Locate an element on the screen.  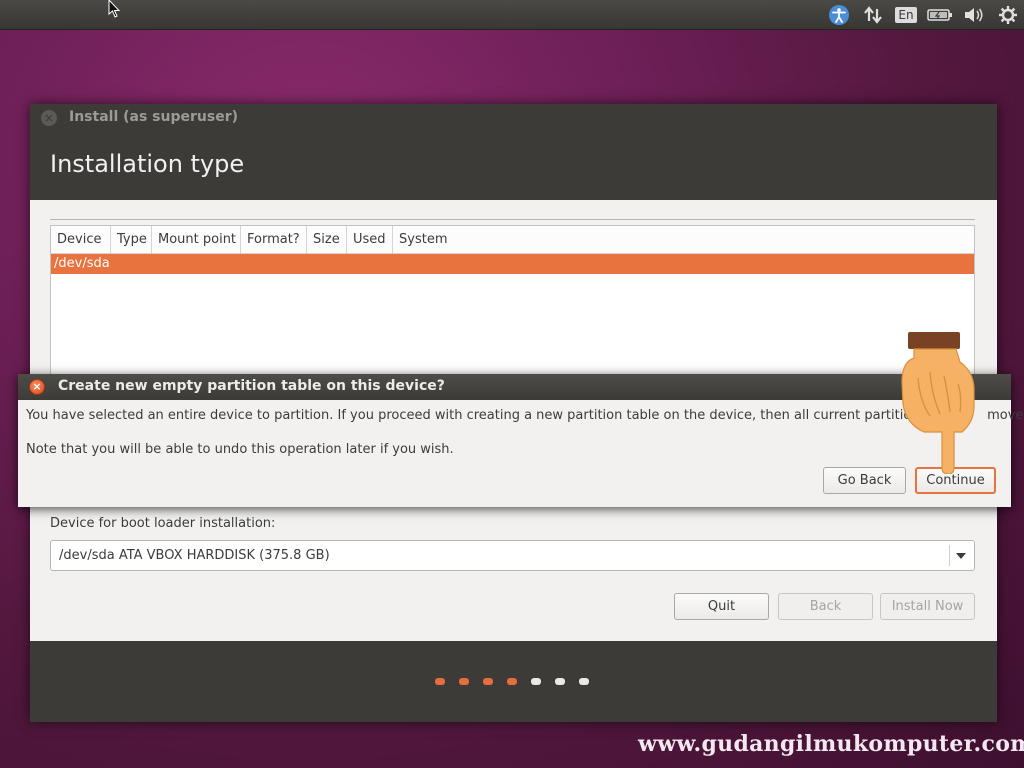
top-panel: En is located at coordinates (512, 15).